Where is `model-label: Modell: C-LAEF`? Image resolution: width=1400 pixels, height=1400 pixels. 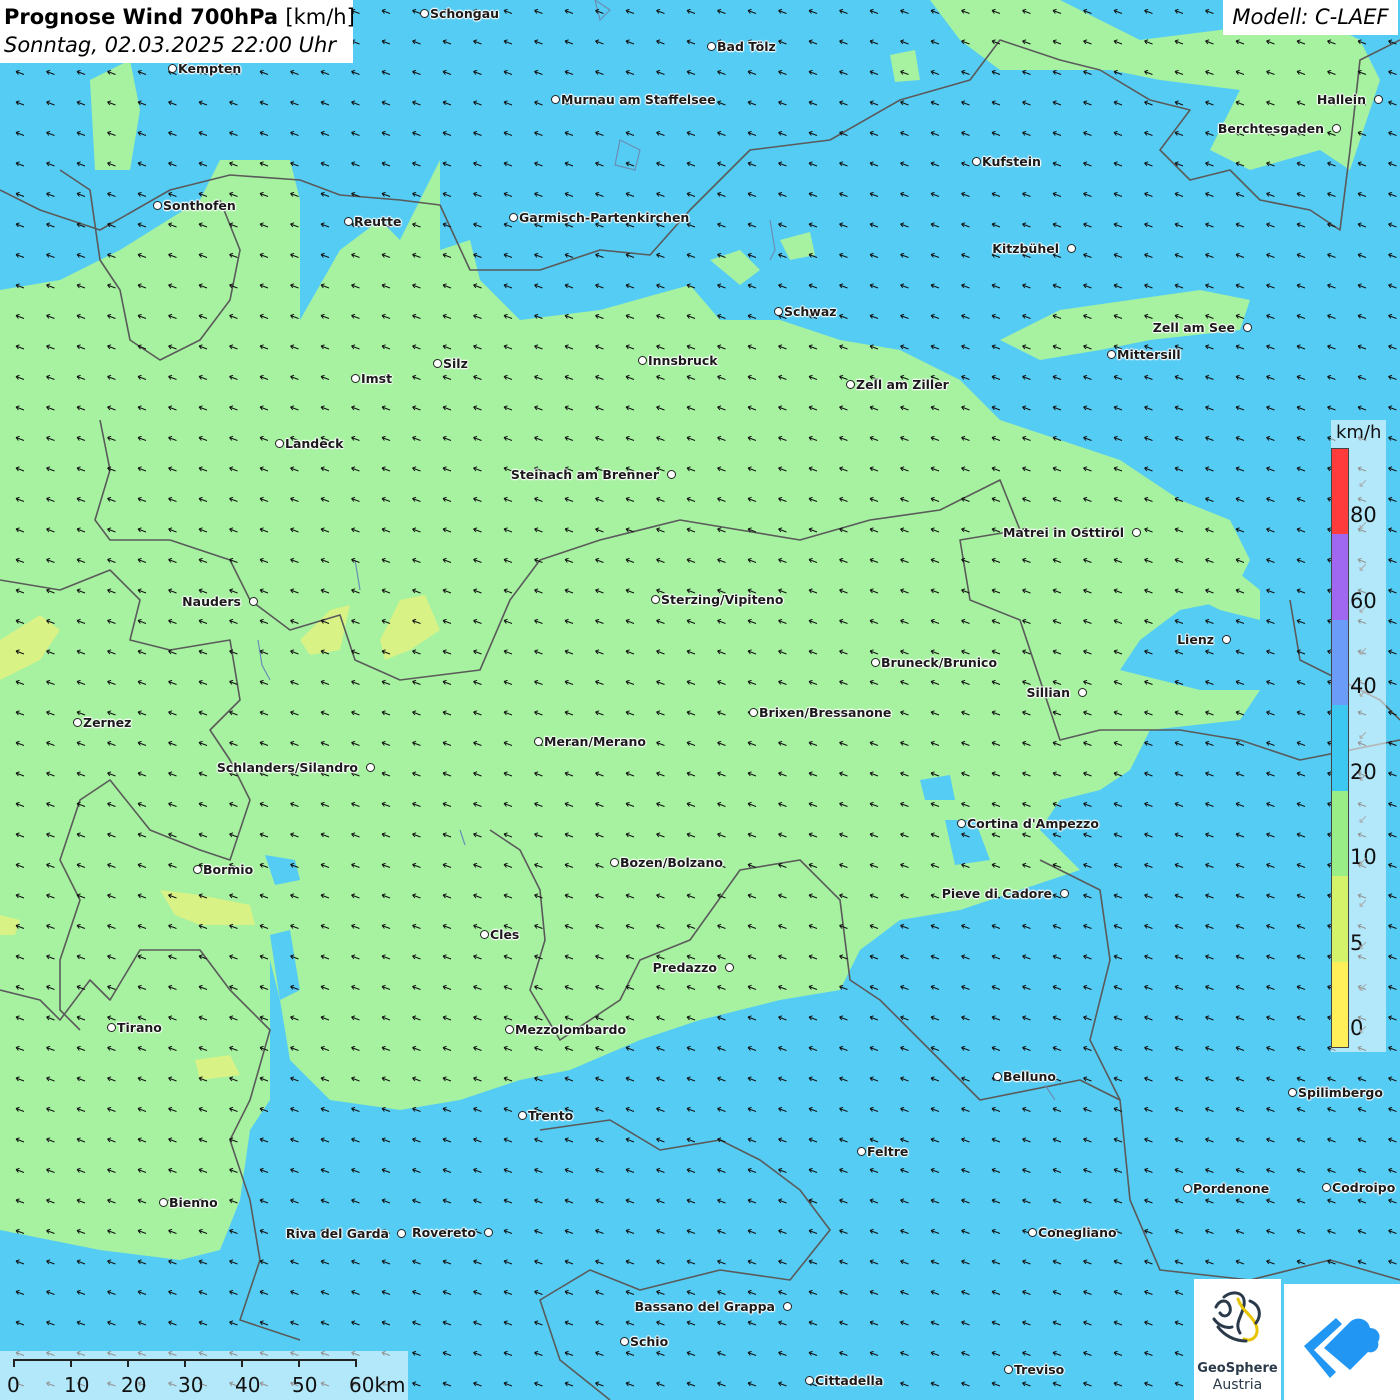
model-label: Modell: C-LAEF is located at coordinates (1310, 17).